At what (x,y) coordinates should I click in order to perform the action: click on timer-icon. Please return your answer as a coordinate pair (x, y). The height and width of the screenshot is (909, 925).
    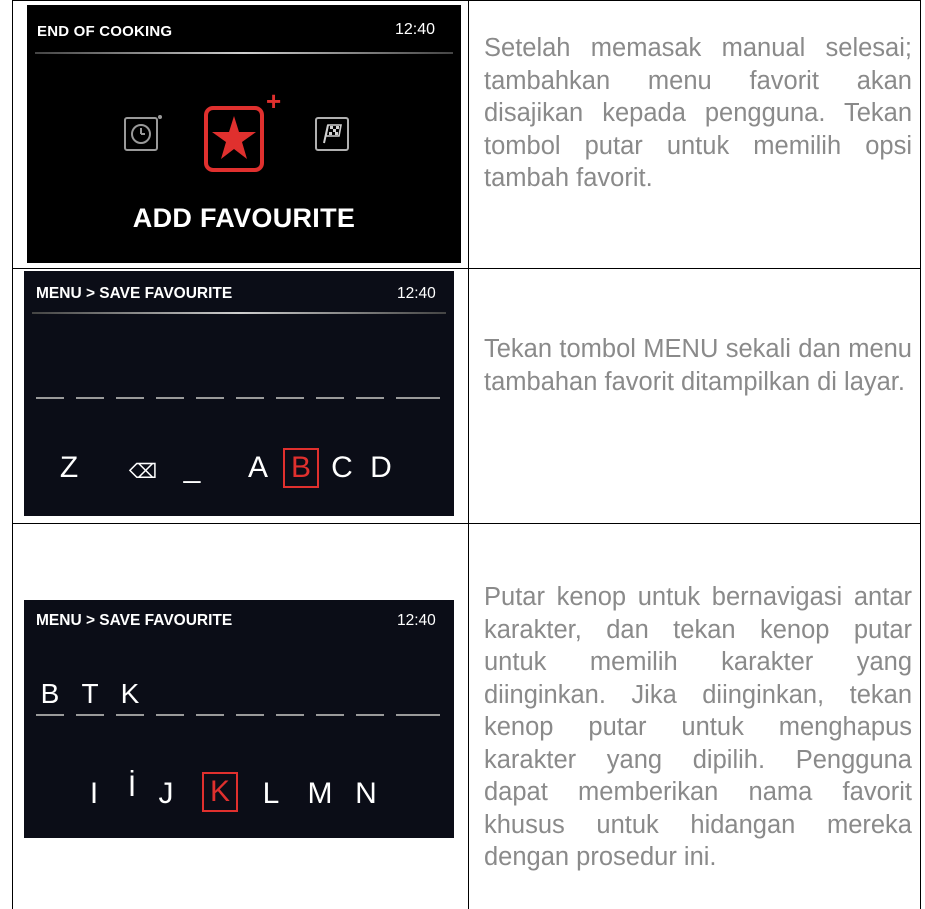
    Looking at the image, I should click on (142, 133).